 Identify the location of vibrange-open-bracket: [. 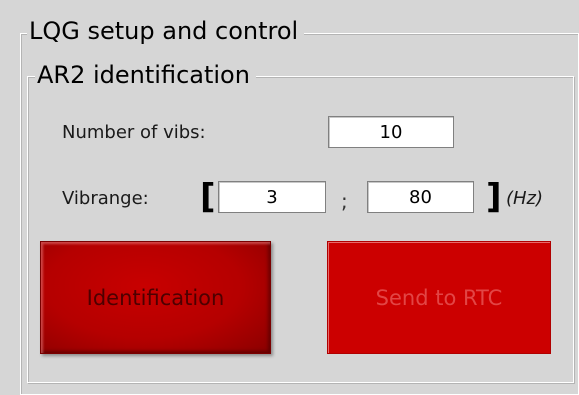
(208, 197).